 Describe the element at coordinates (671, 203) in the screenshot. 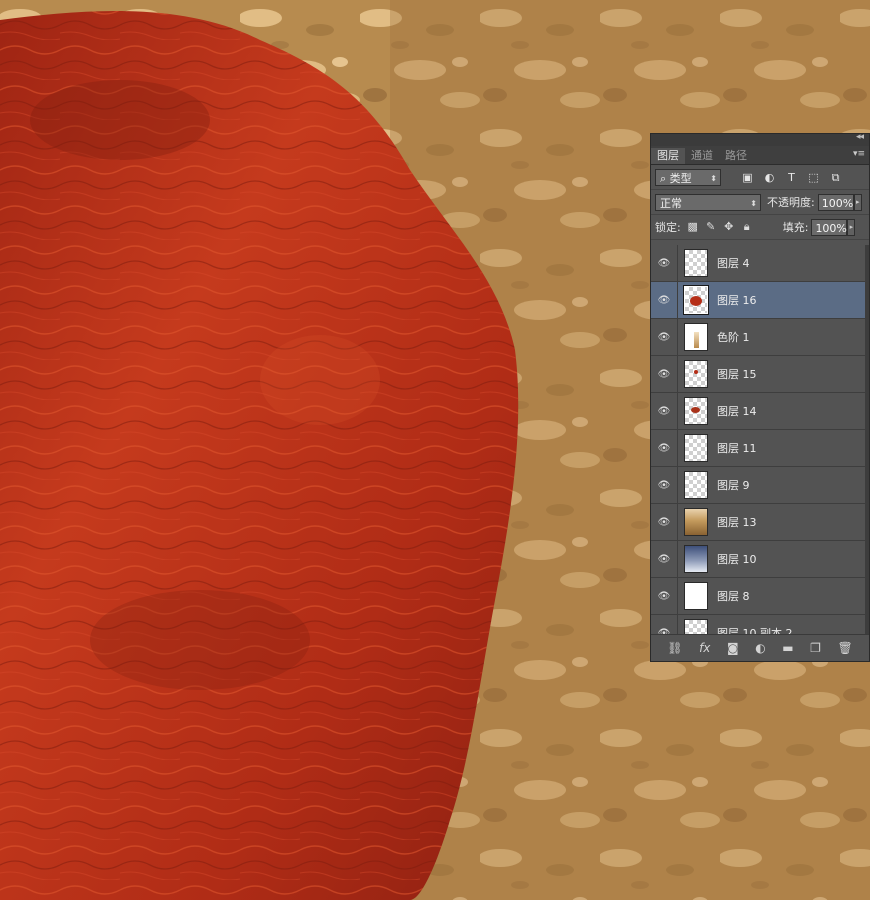

I see `blend-mode-value: 正常` at that location.